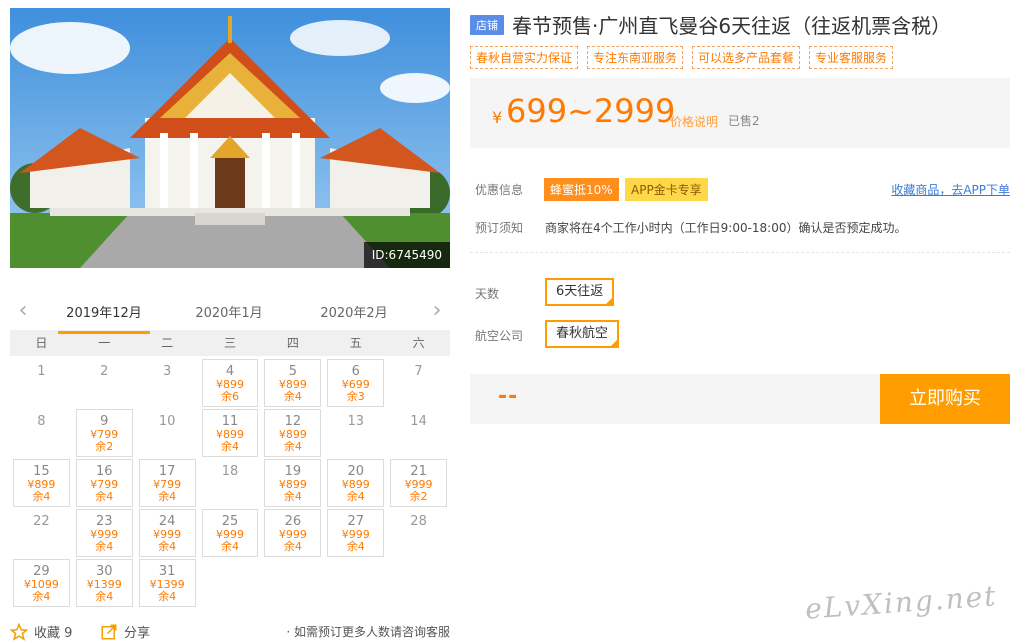 The height and width of the screenshot is (642, 1014). I want to click on days-option: 6天往返, so click(580, 293).